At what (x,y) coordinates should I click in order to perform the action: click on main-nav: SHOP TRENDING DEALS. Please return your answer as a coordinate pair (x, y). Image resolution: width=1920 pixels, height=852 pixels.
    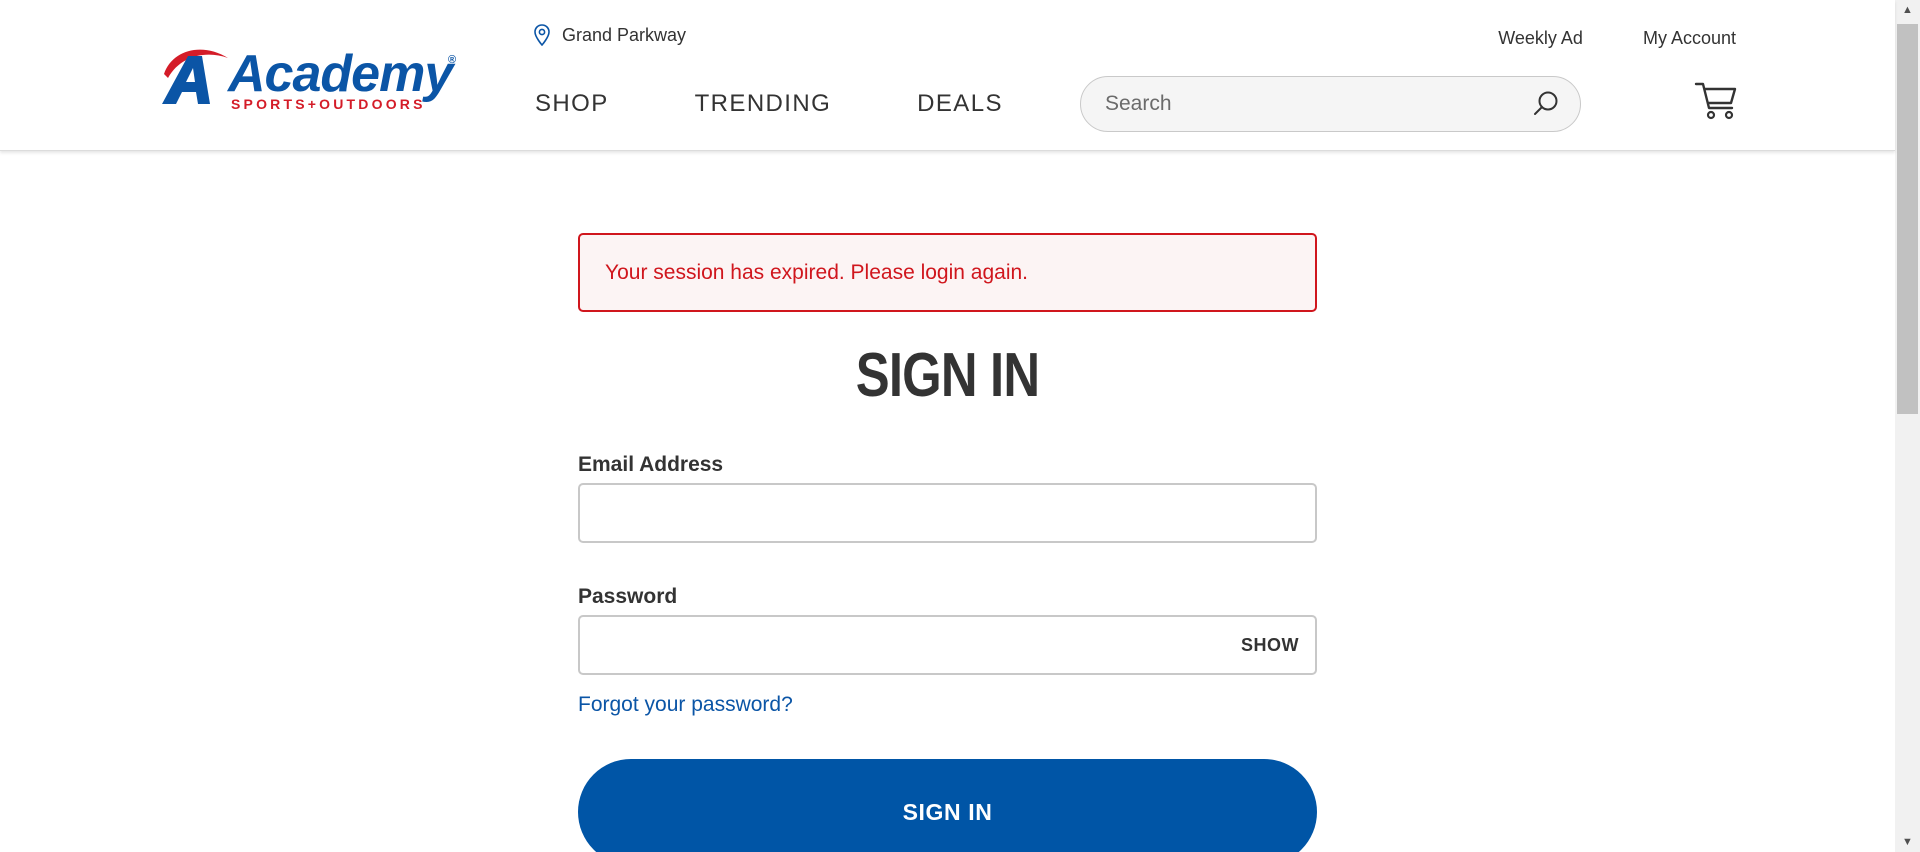
    Looking at the image, I should click on (769, 104).